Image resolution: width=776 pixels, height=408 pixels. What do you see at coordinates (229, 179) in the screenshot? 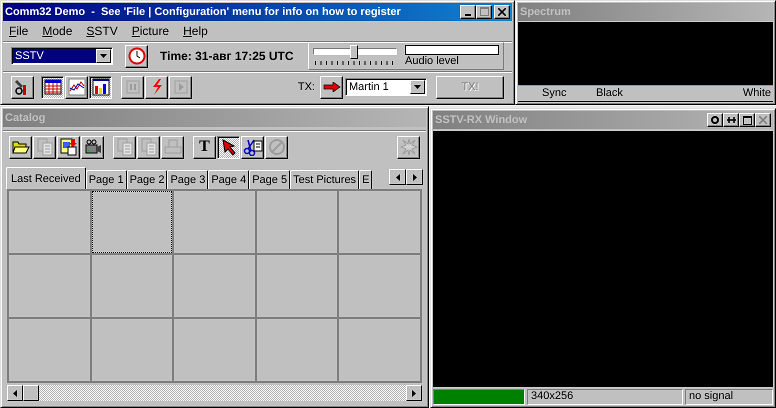
I see `tab: Page 4` at bounding box center [229, 179].